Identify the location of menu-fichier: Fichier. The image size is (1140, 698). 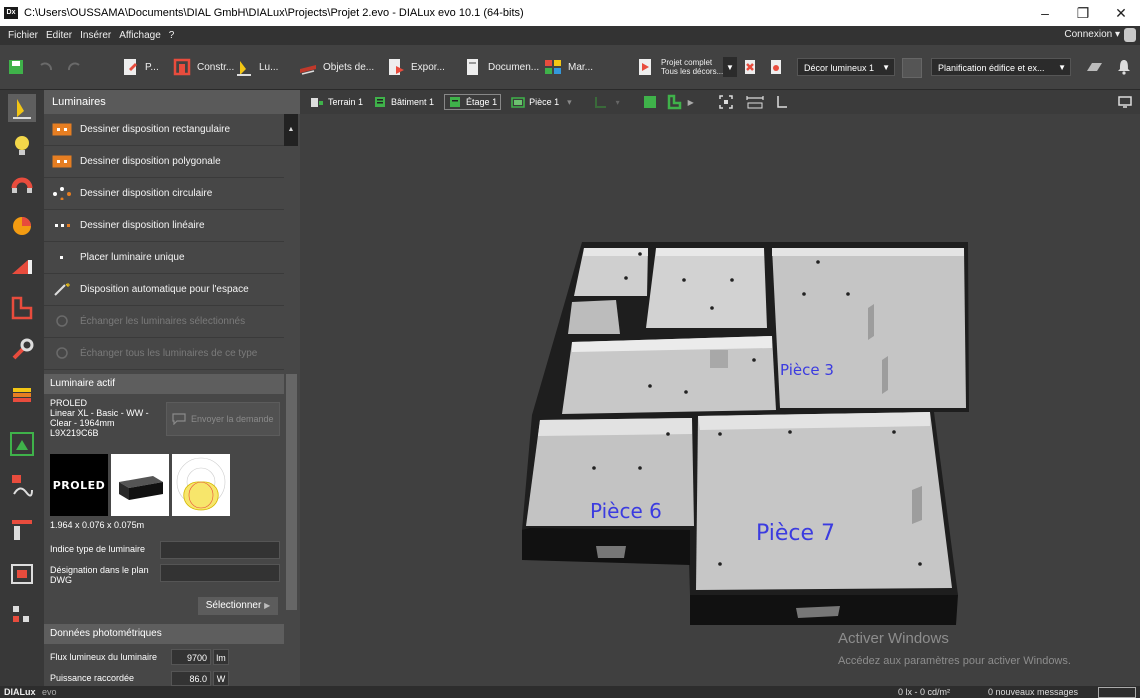
(23, 35).